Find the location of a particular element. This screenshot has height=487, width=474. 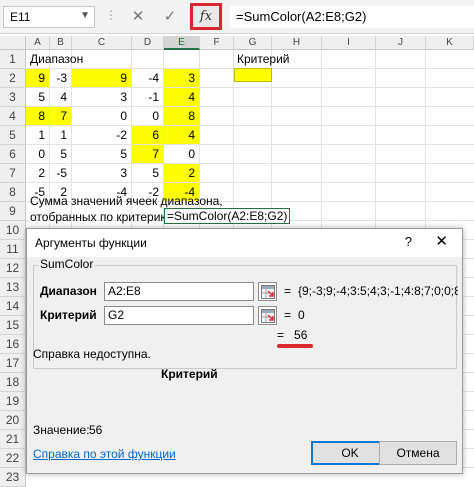

close-icon: ✕ is located at coordinates (441, 241).